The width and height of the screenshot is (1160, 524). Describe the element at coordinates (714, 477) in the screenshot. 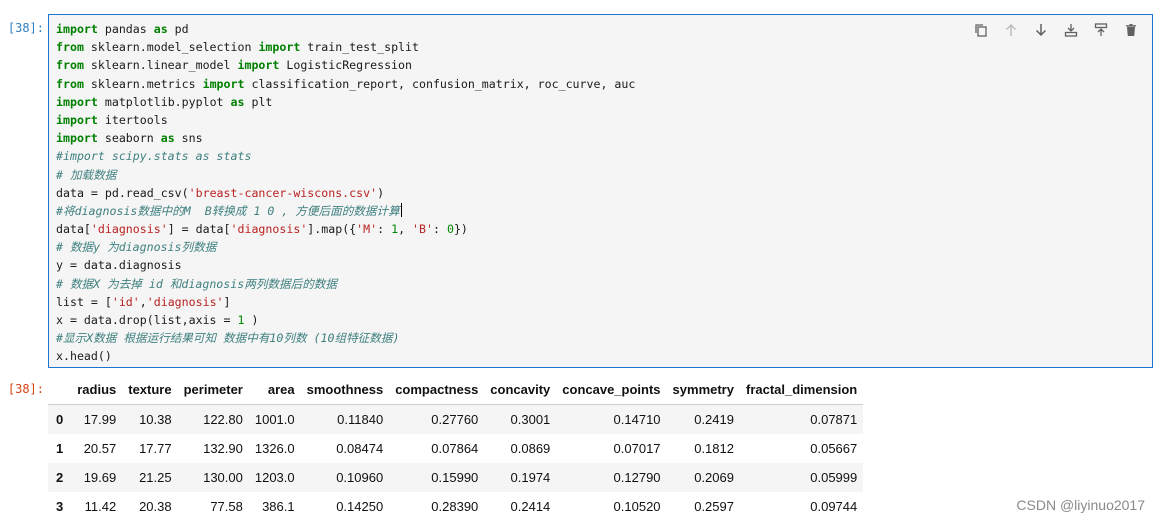

I see `table-cell: 0.2069` at that location.